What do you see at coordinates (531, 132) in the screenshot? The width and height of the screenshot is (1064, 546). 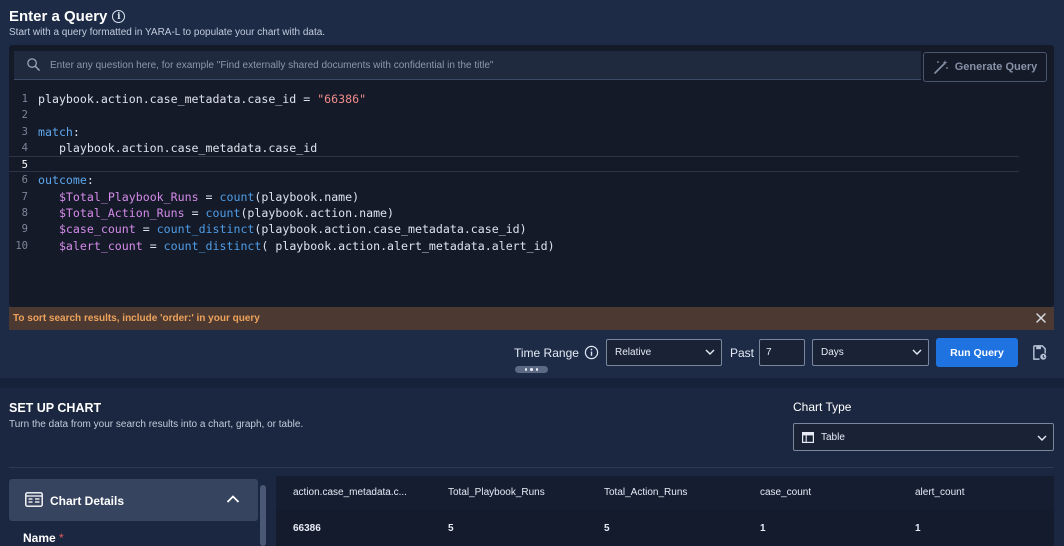 I see `code-line: 3 match:` at bounding box center [531, 132].